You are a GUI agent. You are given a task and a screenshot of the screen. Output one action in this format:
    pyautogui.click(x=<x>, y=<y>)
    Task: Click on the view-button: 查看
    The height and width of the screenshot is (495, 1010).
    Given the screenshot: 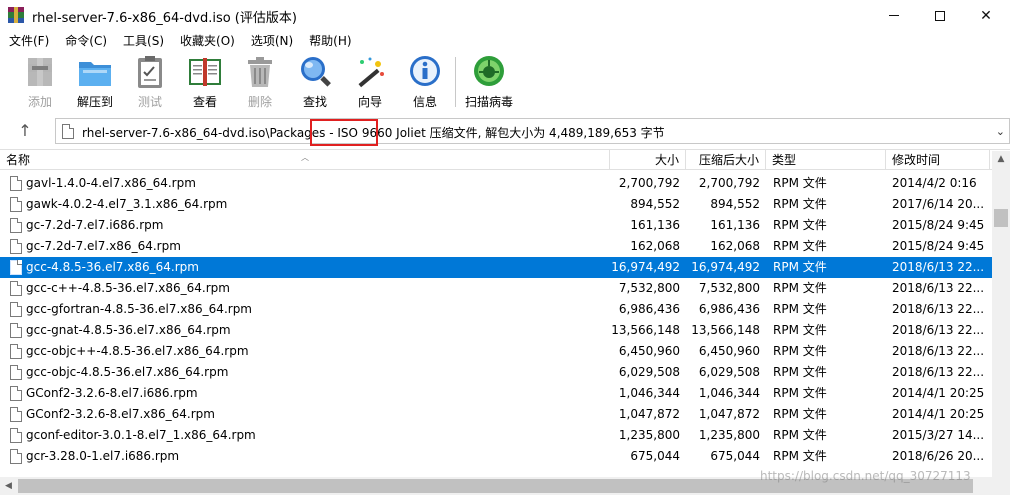 What is the action you would take?
    pyautogui.click(x=205, y=83)
    